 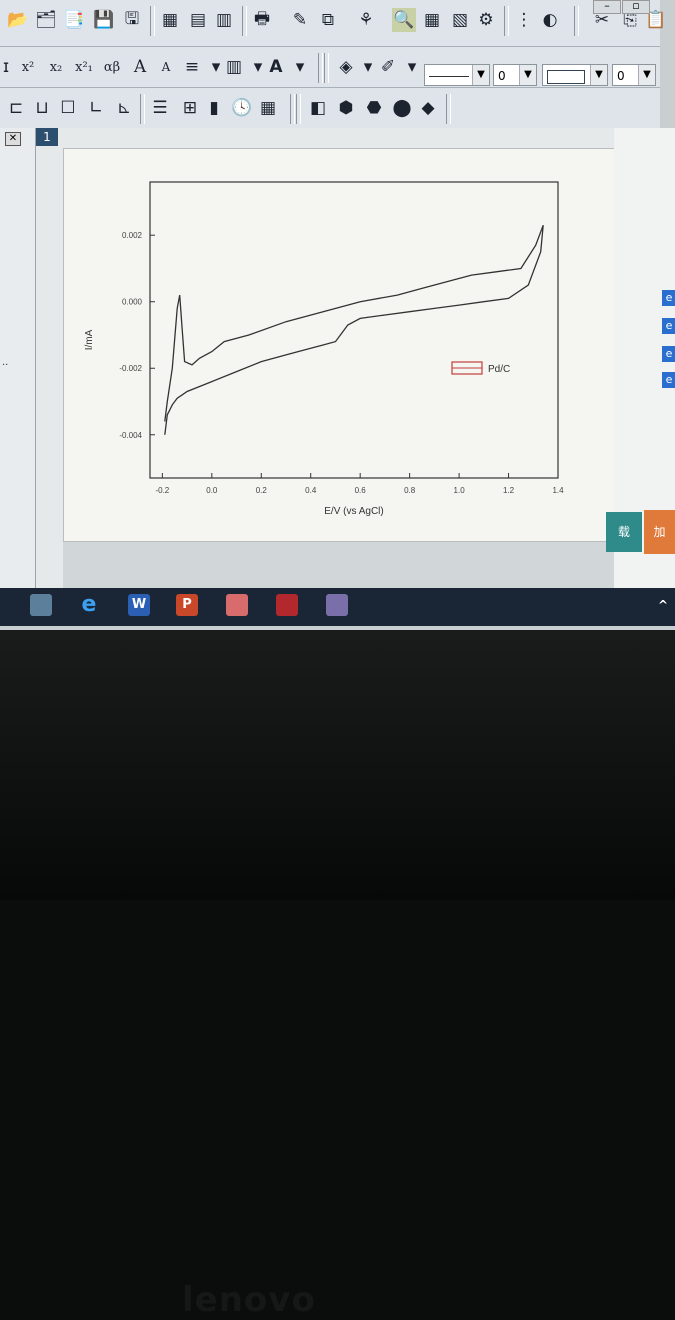 What do you see at coordinates (410, 490) in the screenshot?
I see `x-tick-label: 0.8` at bounding box center [410, 490].